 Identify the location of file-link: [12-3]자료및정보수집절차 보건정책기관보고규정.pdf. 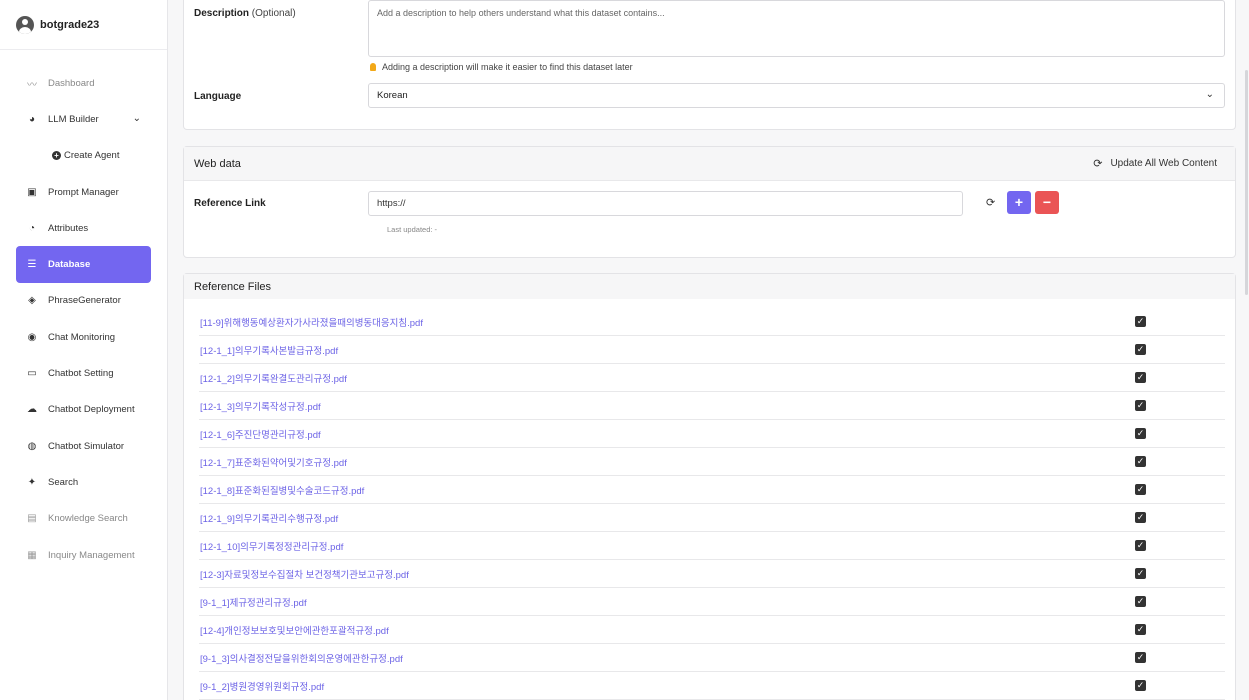
(304, 574).